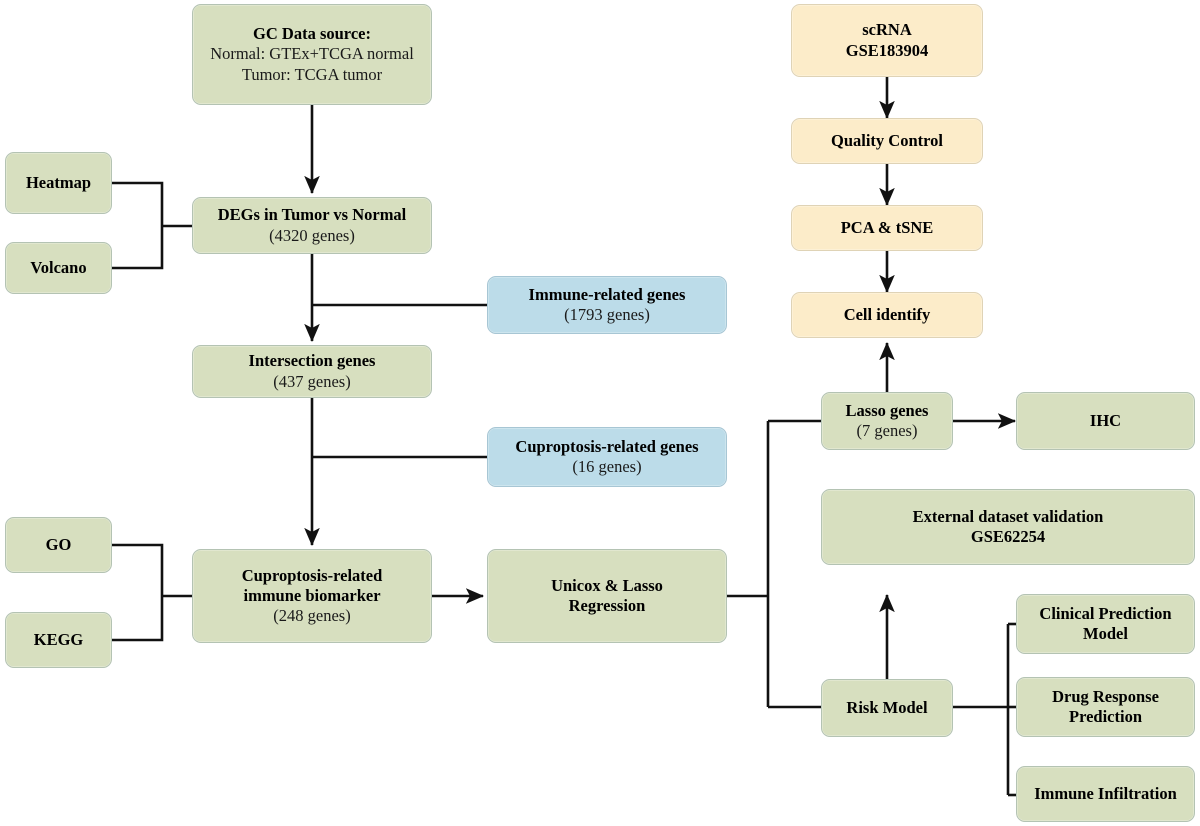  I want to click on node-ihc: IHC, so click(1105, 421).